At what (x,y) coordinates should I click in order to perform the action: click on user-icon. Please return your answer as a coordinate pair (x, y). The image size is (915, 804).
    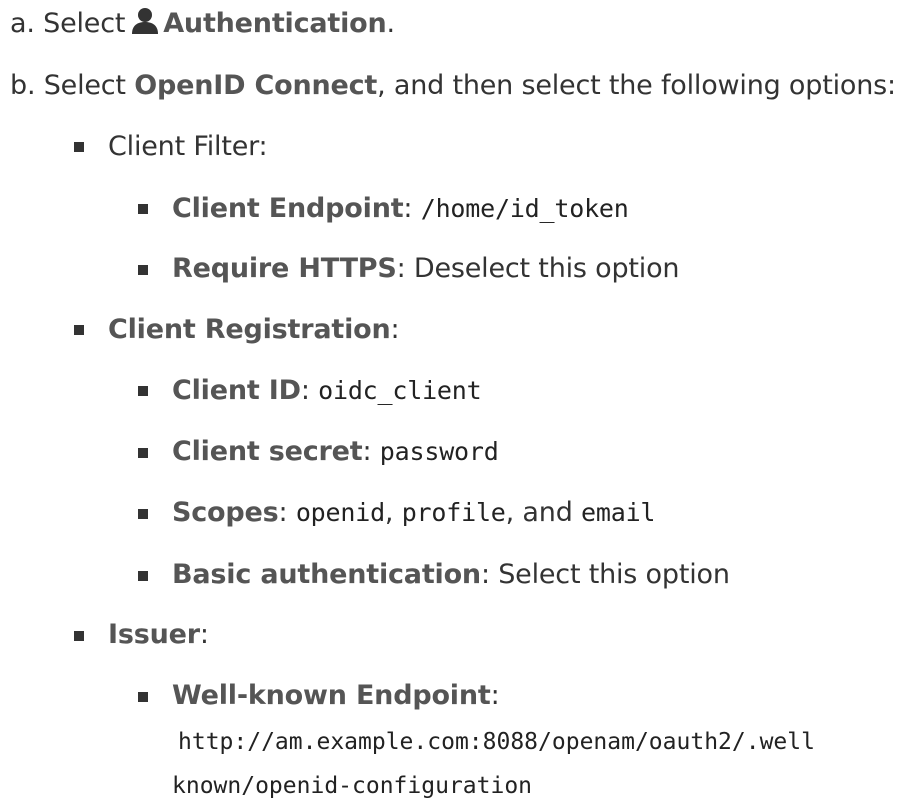
    Looking at the image, I should click on (145, 21).